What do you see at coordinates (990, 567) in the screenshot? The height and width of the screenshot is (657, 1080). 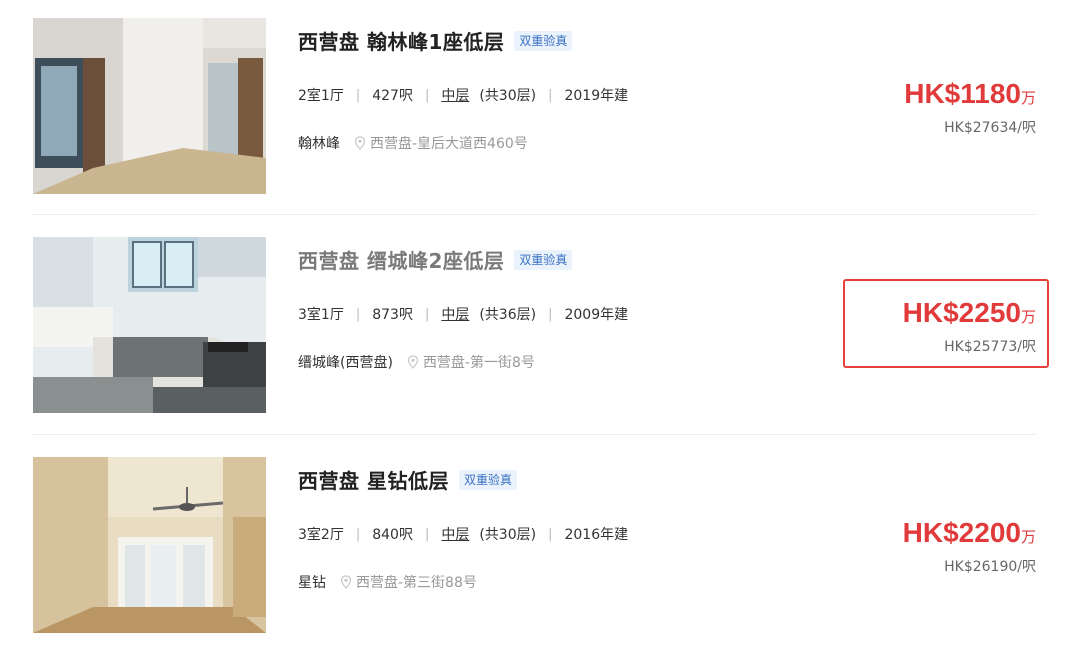 I see `unit-price: HK$26190/呎` at bounding box center [990, 567].